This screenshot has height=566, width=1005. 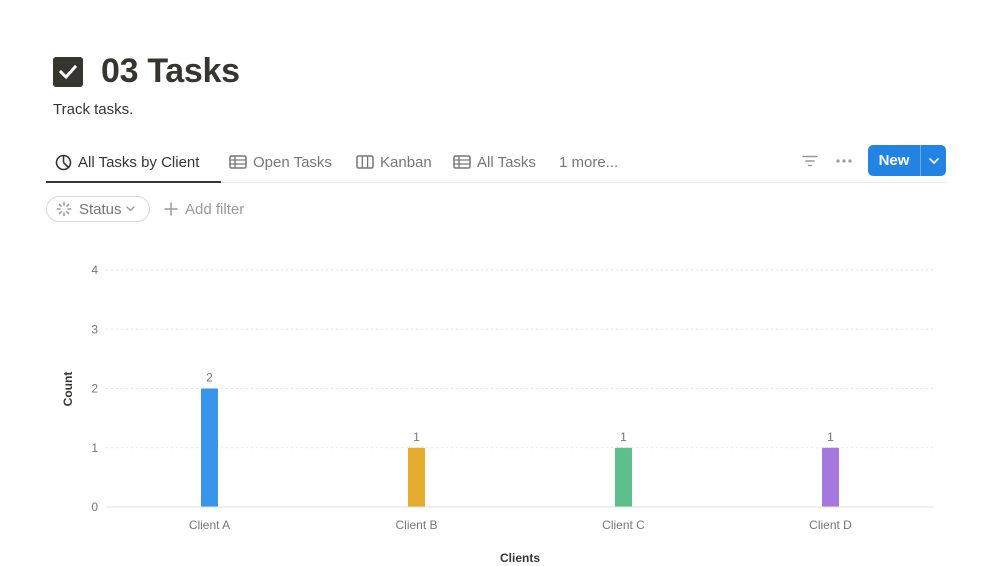 I want to click on page-title: 03 Tasks, so click(x=170, y=71).